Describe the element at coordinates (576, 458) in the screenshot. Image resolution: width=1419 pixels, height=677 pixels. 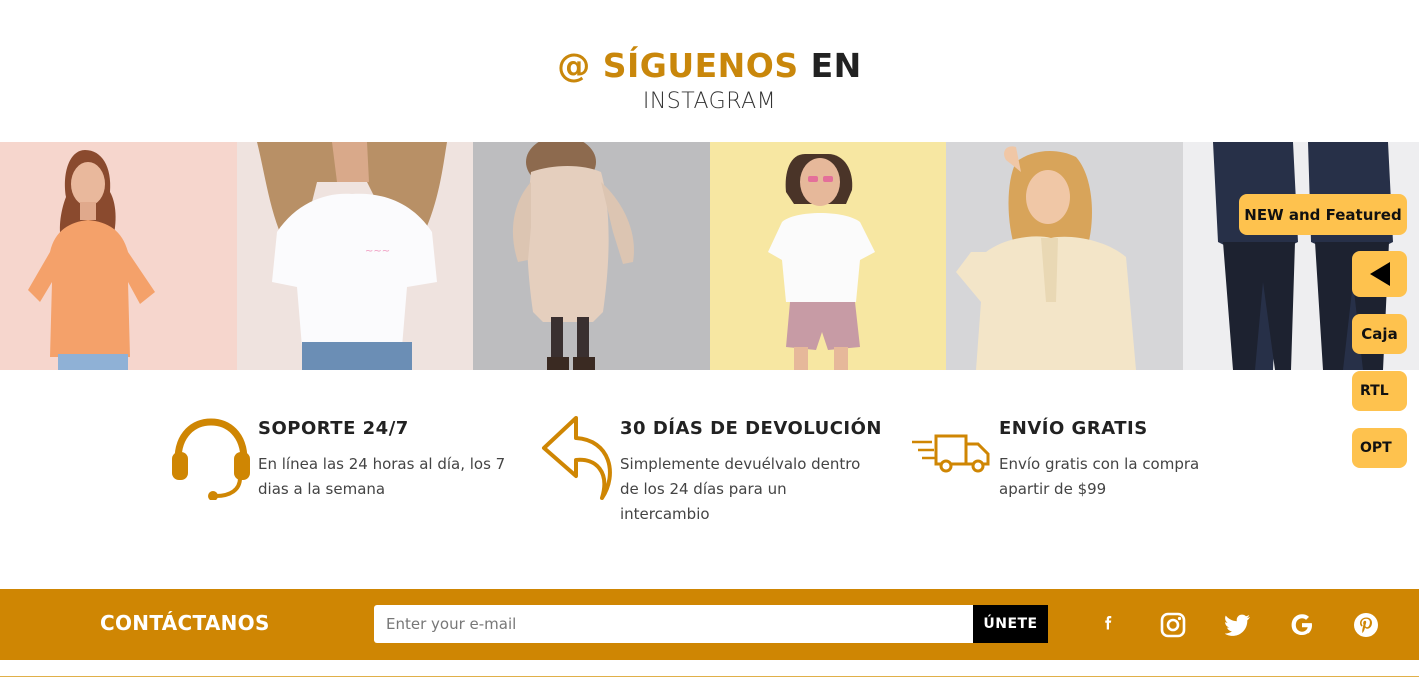
I see `return-arrow-icon` at that location.